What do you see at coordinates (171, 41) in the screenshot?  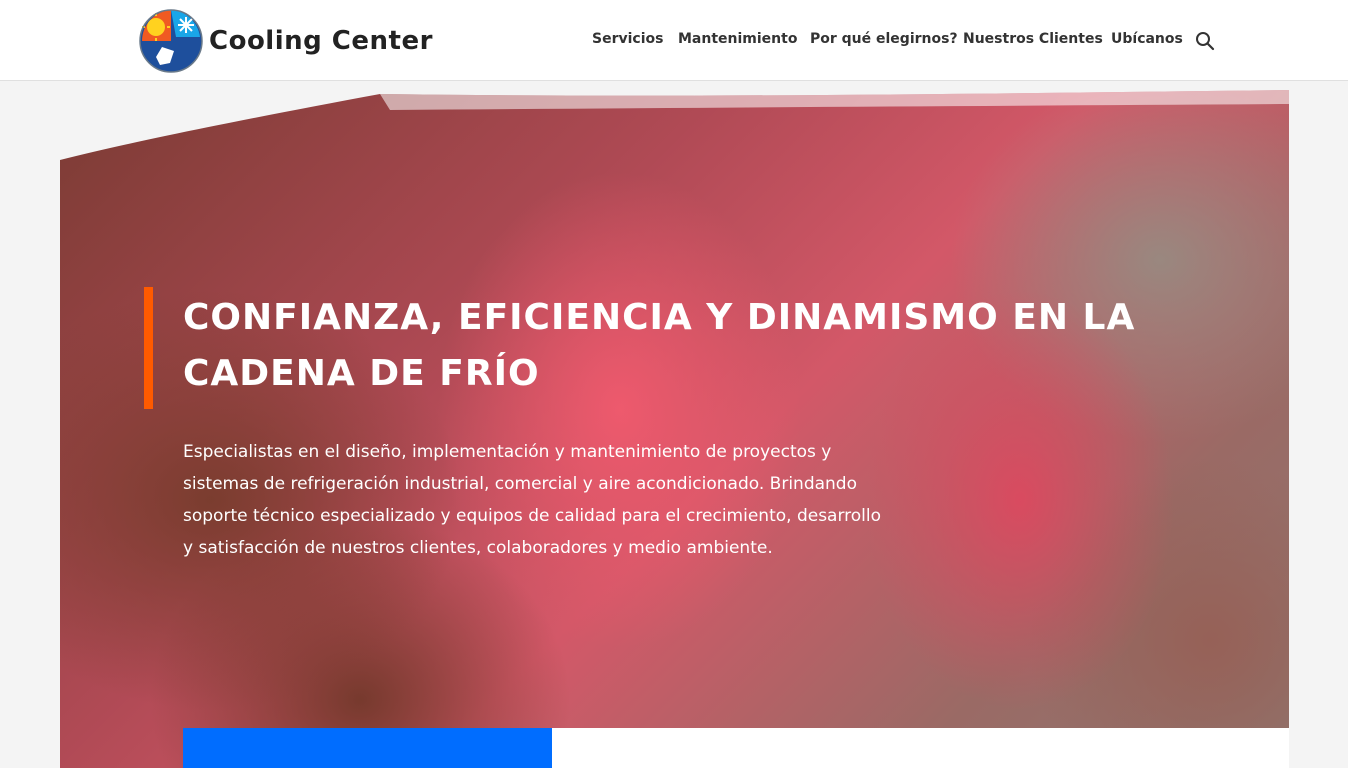 I see `logo-icon` at bounding box center [171, 41].